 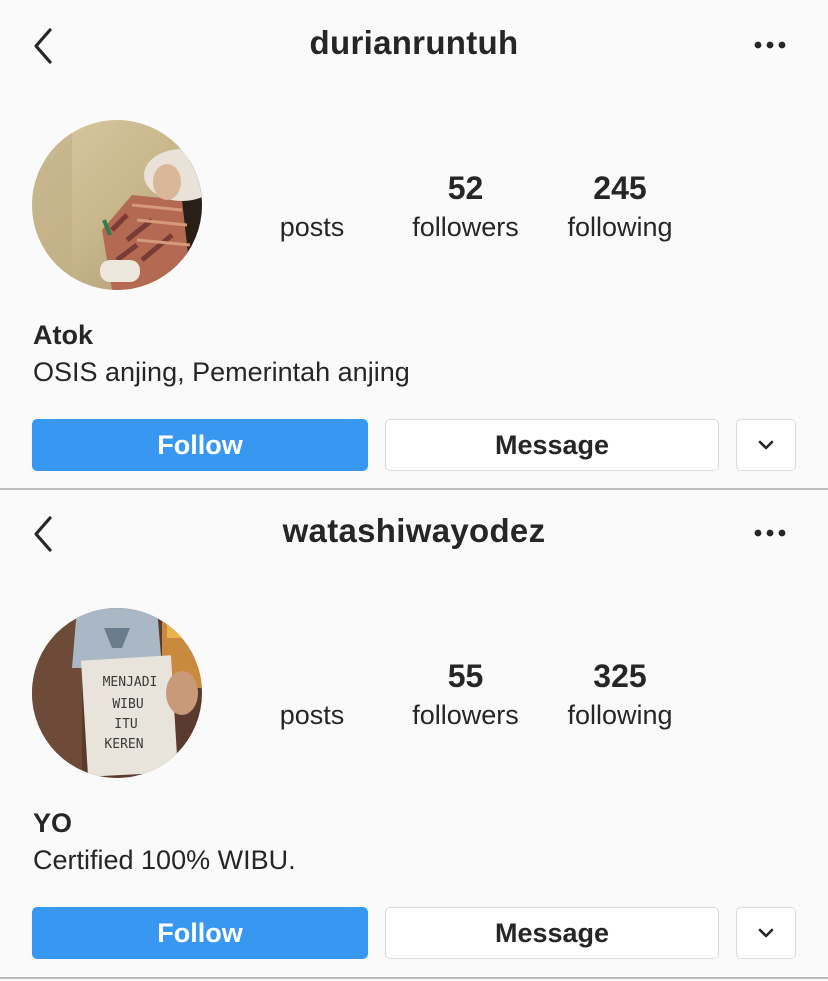 I want to click on svg-text: WIBU, so click(x=127, y=704).